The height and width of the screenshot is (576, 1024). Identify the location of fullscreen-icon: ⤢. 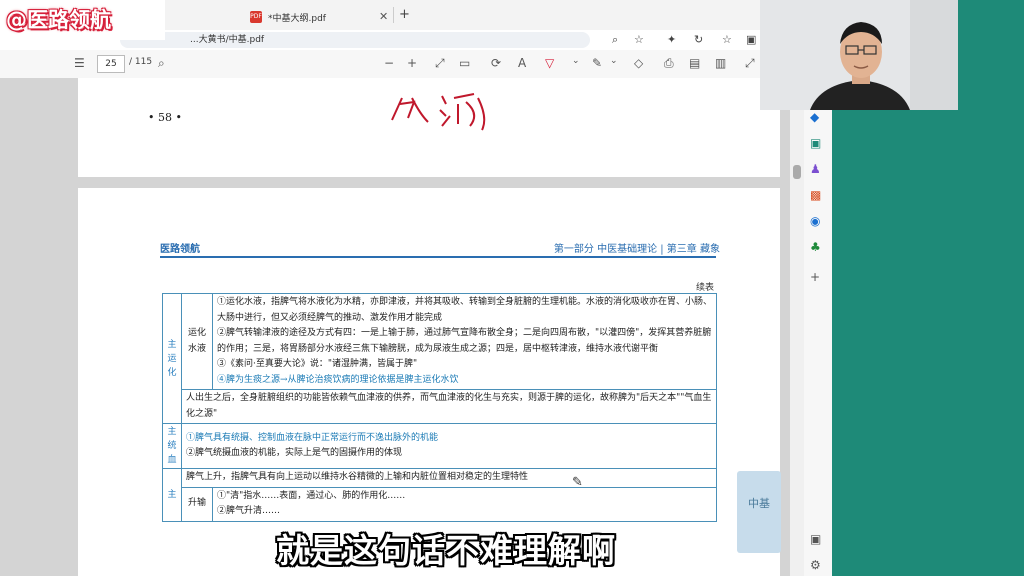
(750, 63).